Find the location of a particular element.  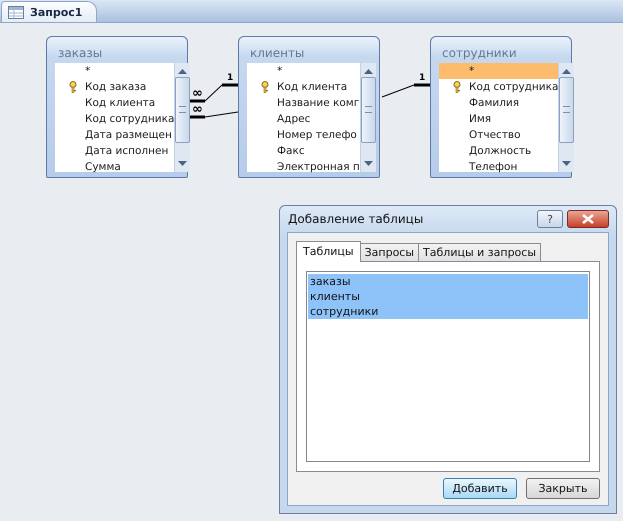

table-list-item: сотрудники is located at coordinates (448, 311).